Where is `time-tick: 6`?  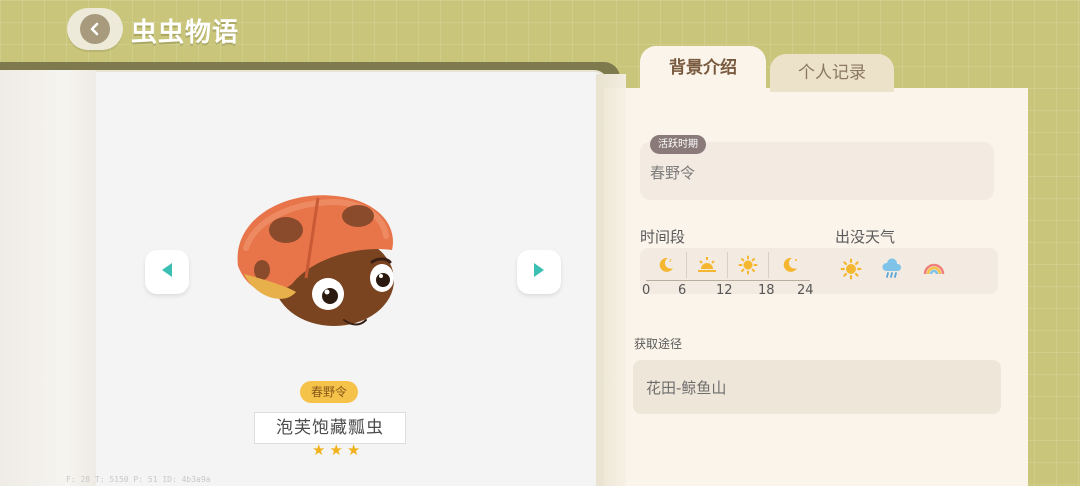 time-tick: 6 is located at coordinates (682, 290).